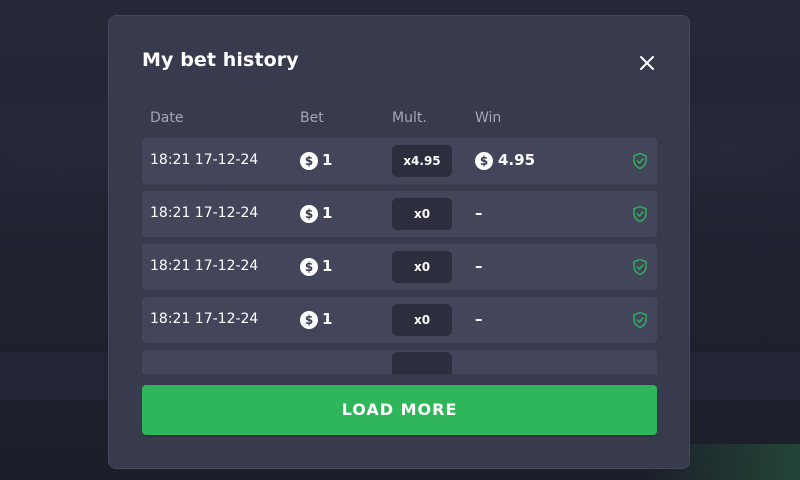 The image size is (800, 480). I want to click on background-panel-left, so click(54, 145).